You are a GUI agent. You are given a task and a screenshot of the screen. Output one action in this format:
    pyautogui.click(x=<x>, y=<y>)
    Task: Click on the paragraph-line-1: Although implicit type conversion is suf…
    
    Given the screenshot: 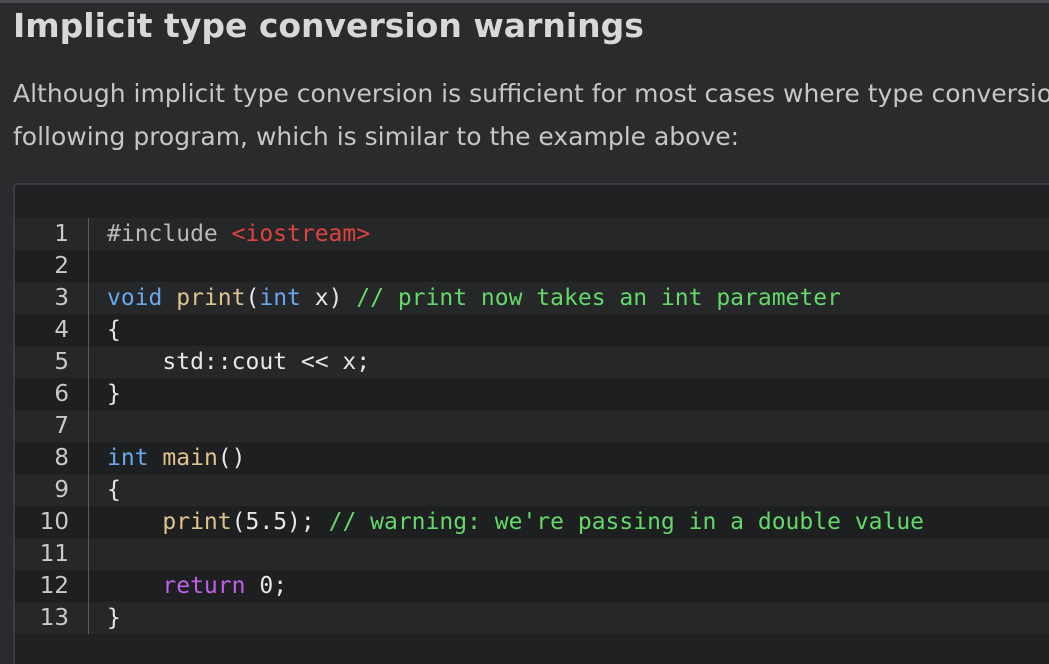 What is the action you would take?
    pyautogui.click(x=531, y=93)
    